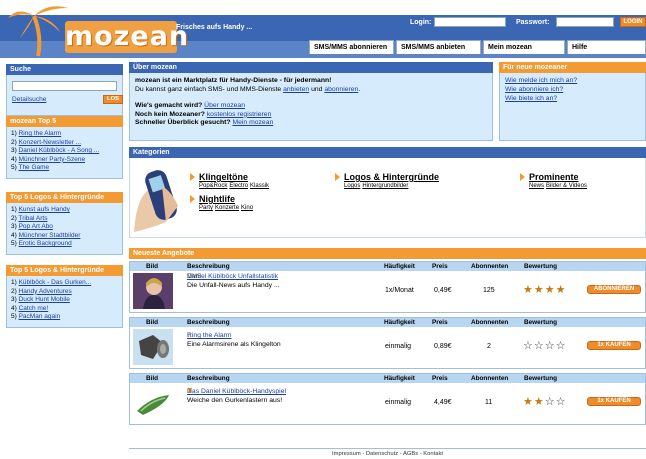  Describe the element at coordinates (341, 89) in the screenshot. I see `abonnieren-link: abonnieren` at that location.